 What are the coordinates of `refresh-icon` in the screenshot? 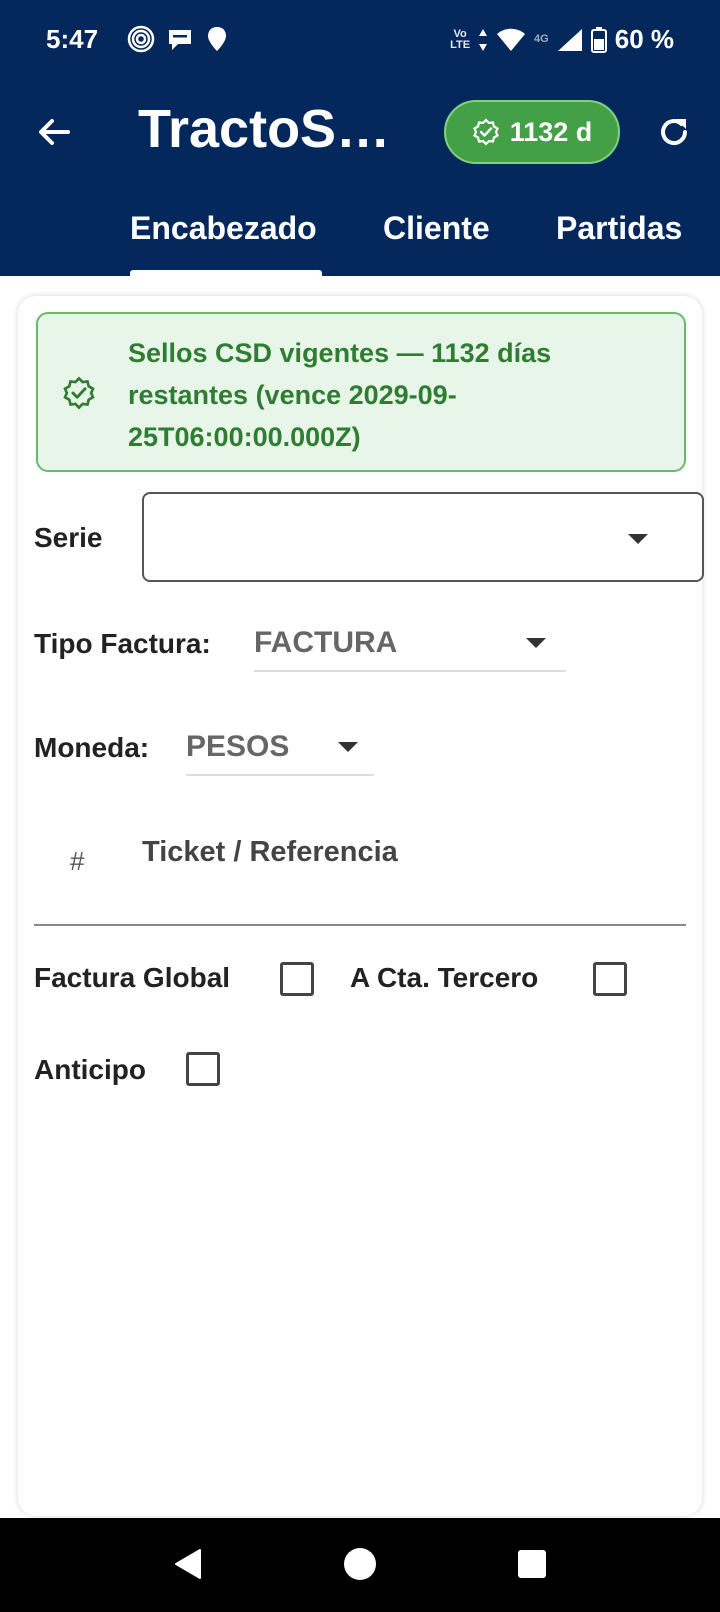 It's located at (674, 132).